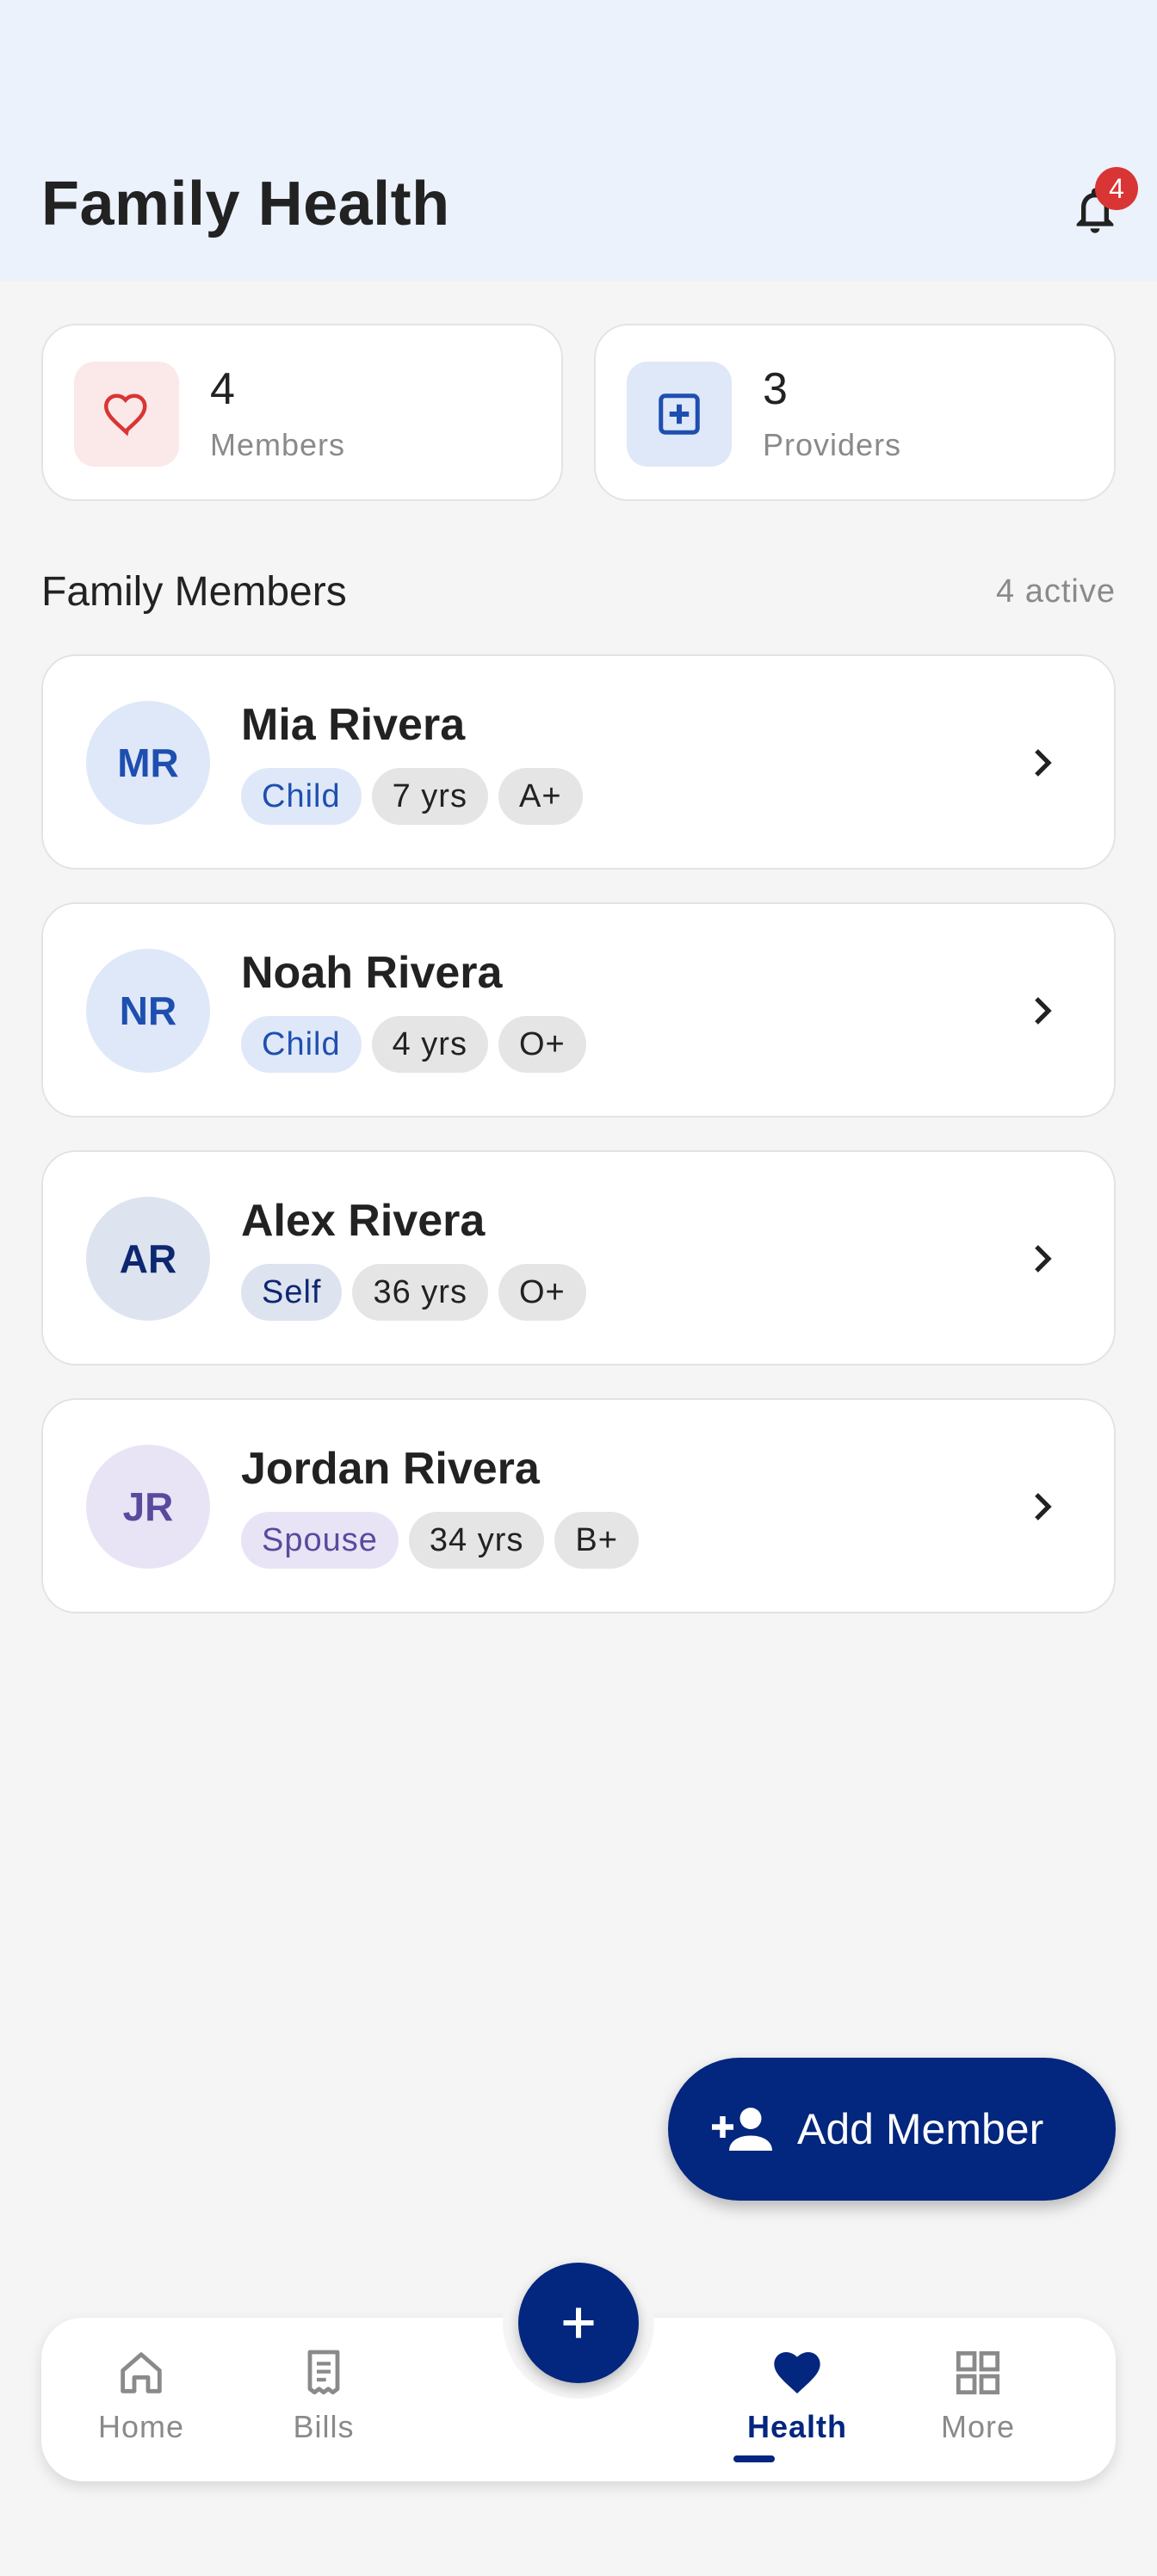 The height and width of the screenshot is (2576, 1157). Describe the element at coordinates (797, 2426) in the screenshot. I see `nav-label-health: Health` at that location.